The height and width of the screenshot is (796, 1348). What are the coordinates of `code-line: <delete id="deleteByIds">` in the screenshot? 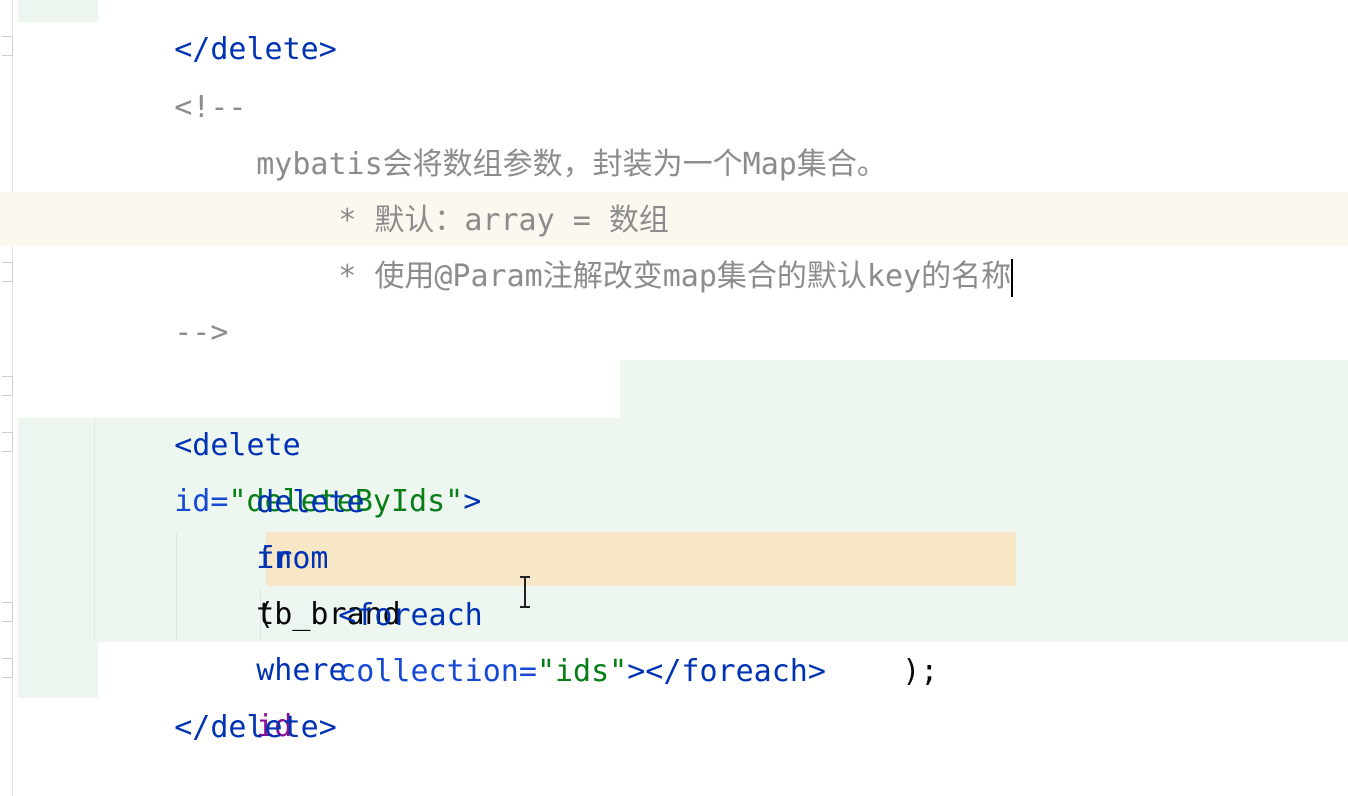 It's located at (291, 440).